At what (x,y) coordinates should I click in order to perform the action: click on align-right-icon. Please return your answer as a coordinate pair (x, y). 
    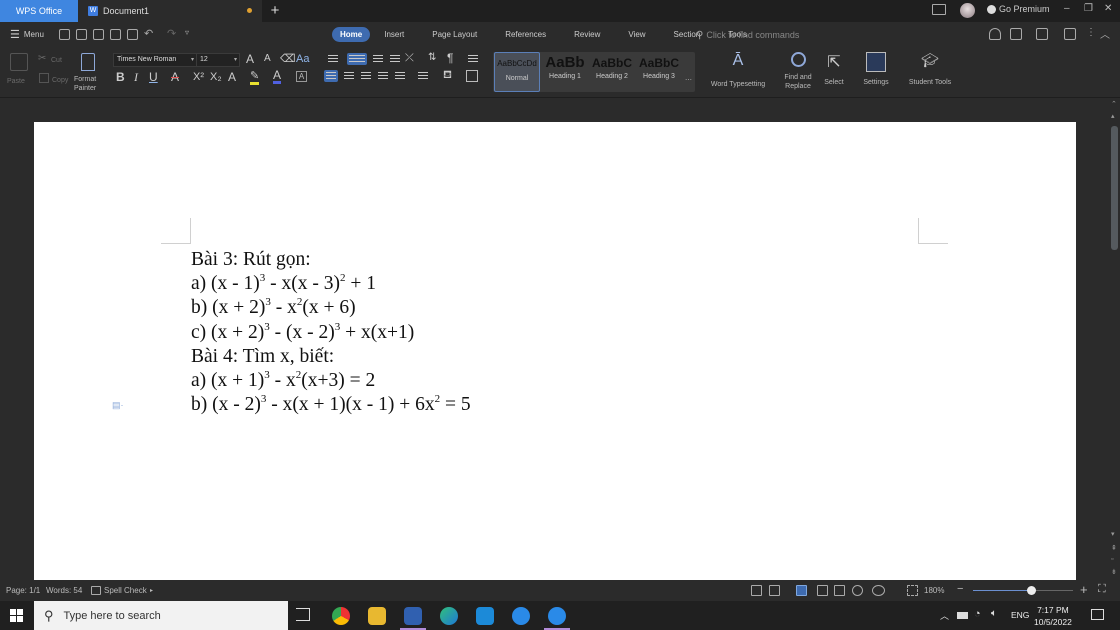
    Looking at the image, I should click on (366, 76).